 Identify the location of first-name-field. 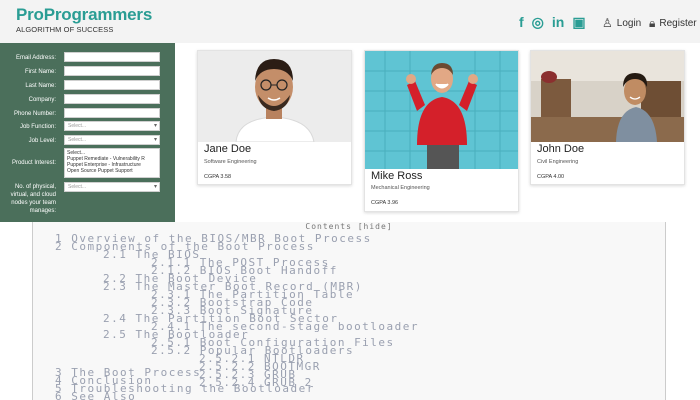
(112, 71).